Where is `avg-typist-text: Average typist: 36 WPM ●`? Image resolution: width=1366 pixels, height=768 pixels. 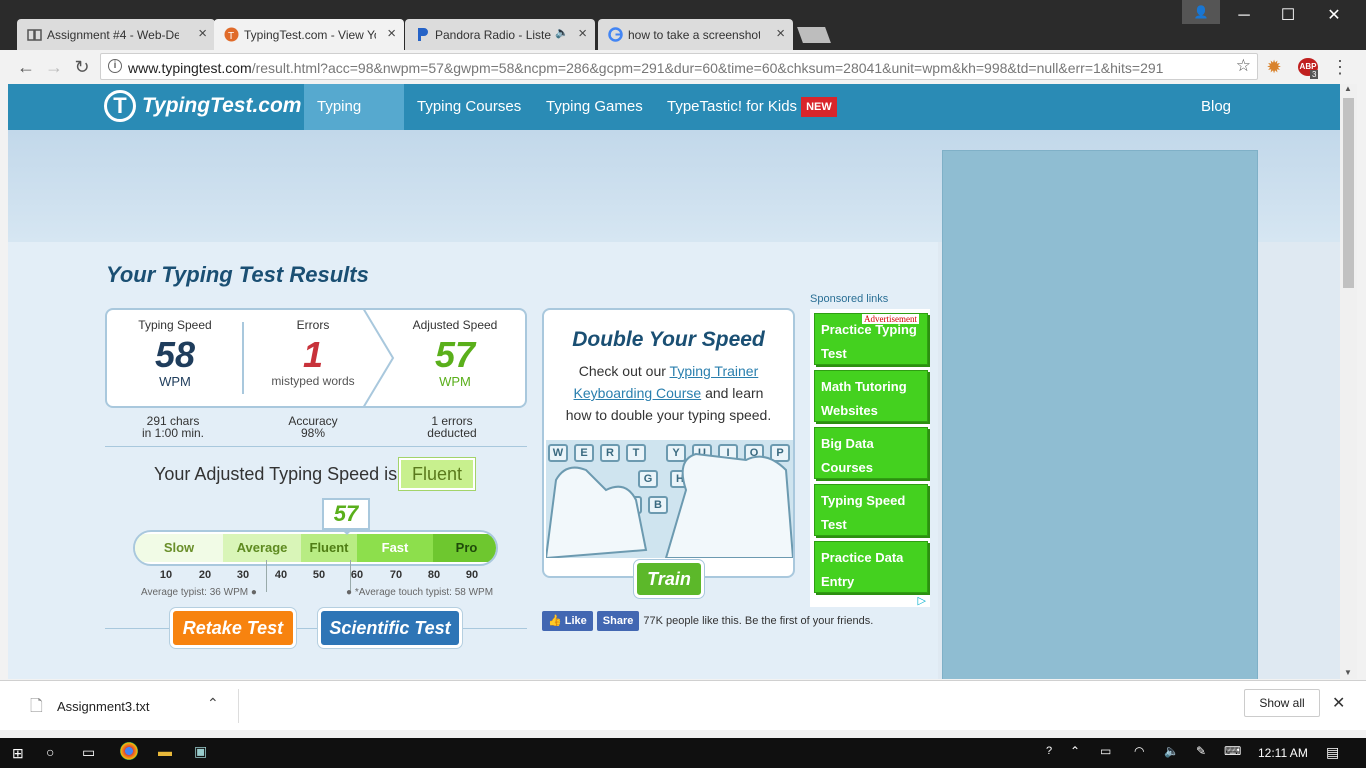
avg-typist-text: Average typist: 36 WPM ● is located at coordinates (199, 592).